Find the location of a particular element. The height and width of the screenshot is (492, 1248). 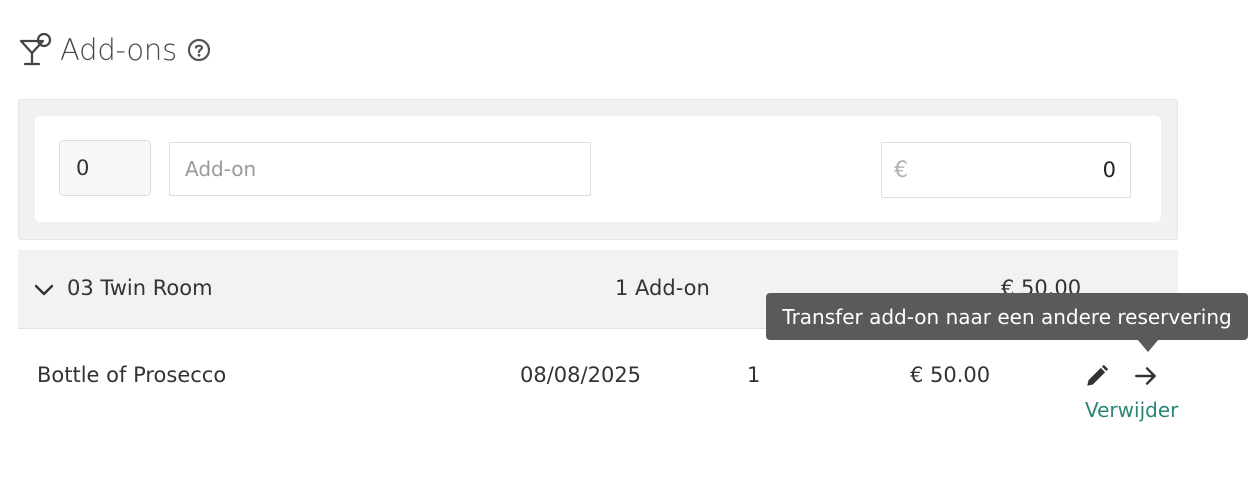

item-date: 08/08/2025 is located at coordinates (581, 375).